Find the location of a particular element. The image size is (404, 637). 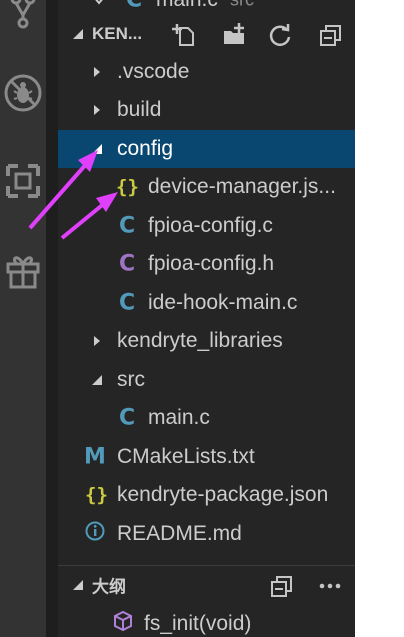

tree-file-fpioa-config-c: C fpioa-config.c is located at coordinates (206, 226).